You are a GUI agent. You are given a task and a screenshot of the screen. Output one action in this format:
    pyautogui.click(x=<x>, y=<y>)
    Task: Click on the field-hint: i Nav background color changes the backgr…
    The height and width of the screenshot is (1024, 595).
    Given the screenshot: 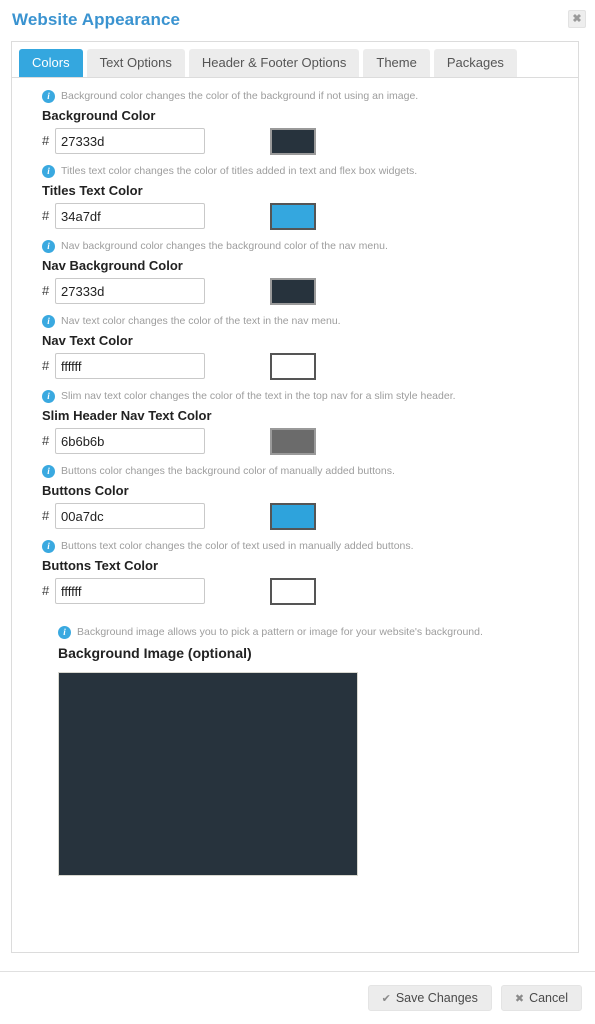 What is the action you would take?
    pyautogui.click(x=310, y=246)
    